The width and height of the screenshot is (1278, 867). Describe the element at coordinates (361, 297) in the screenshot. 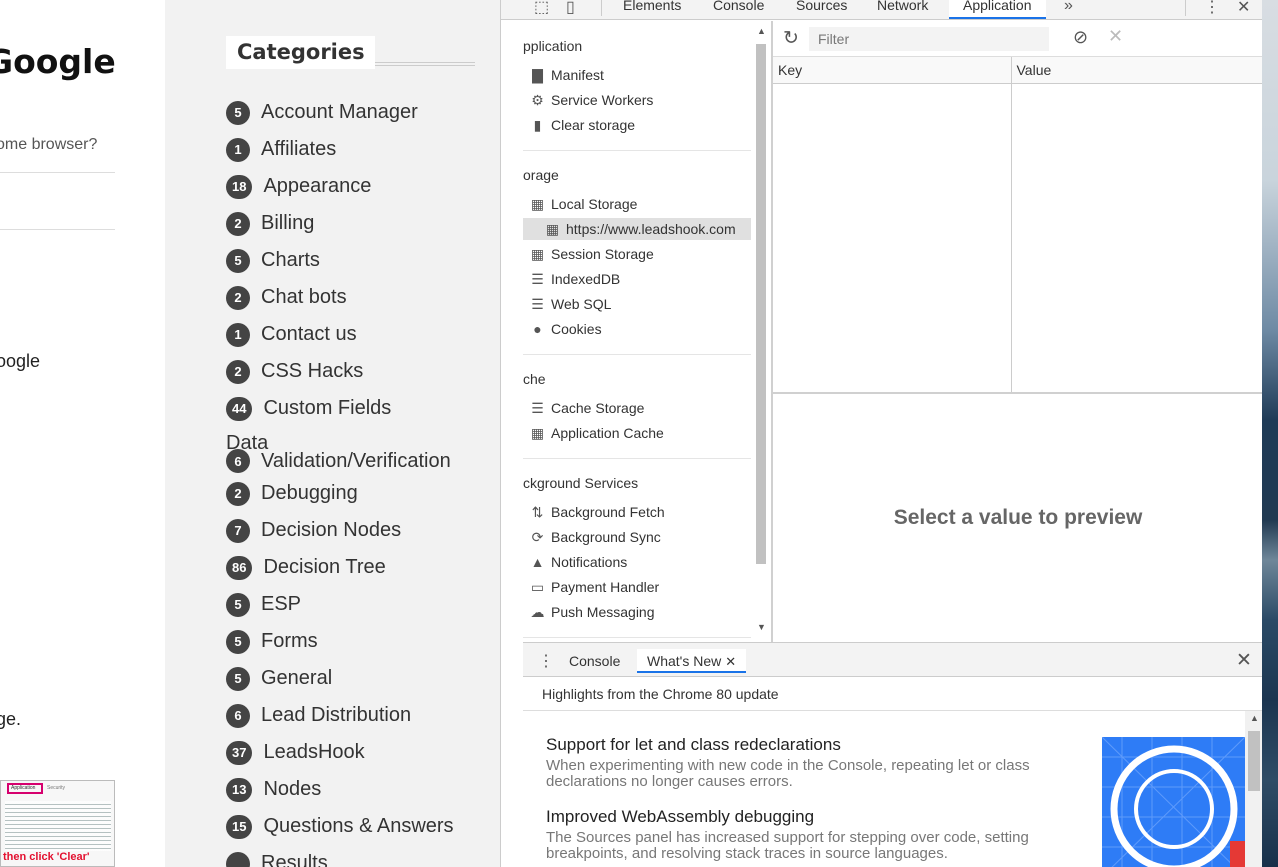

I see `category-item: 2 Chat bots` at that location.